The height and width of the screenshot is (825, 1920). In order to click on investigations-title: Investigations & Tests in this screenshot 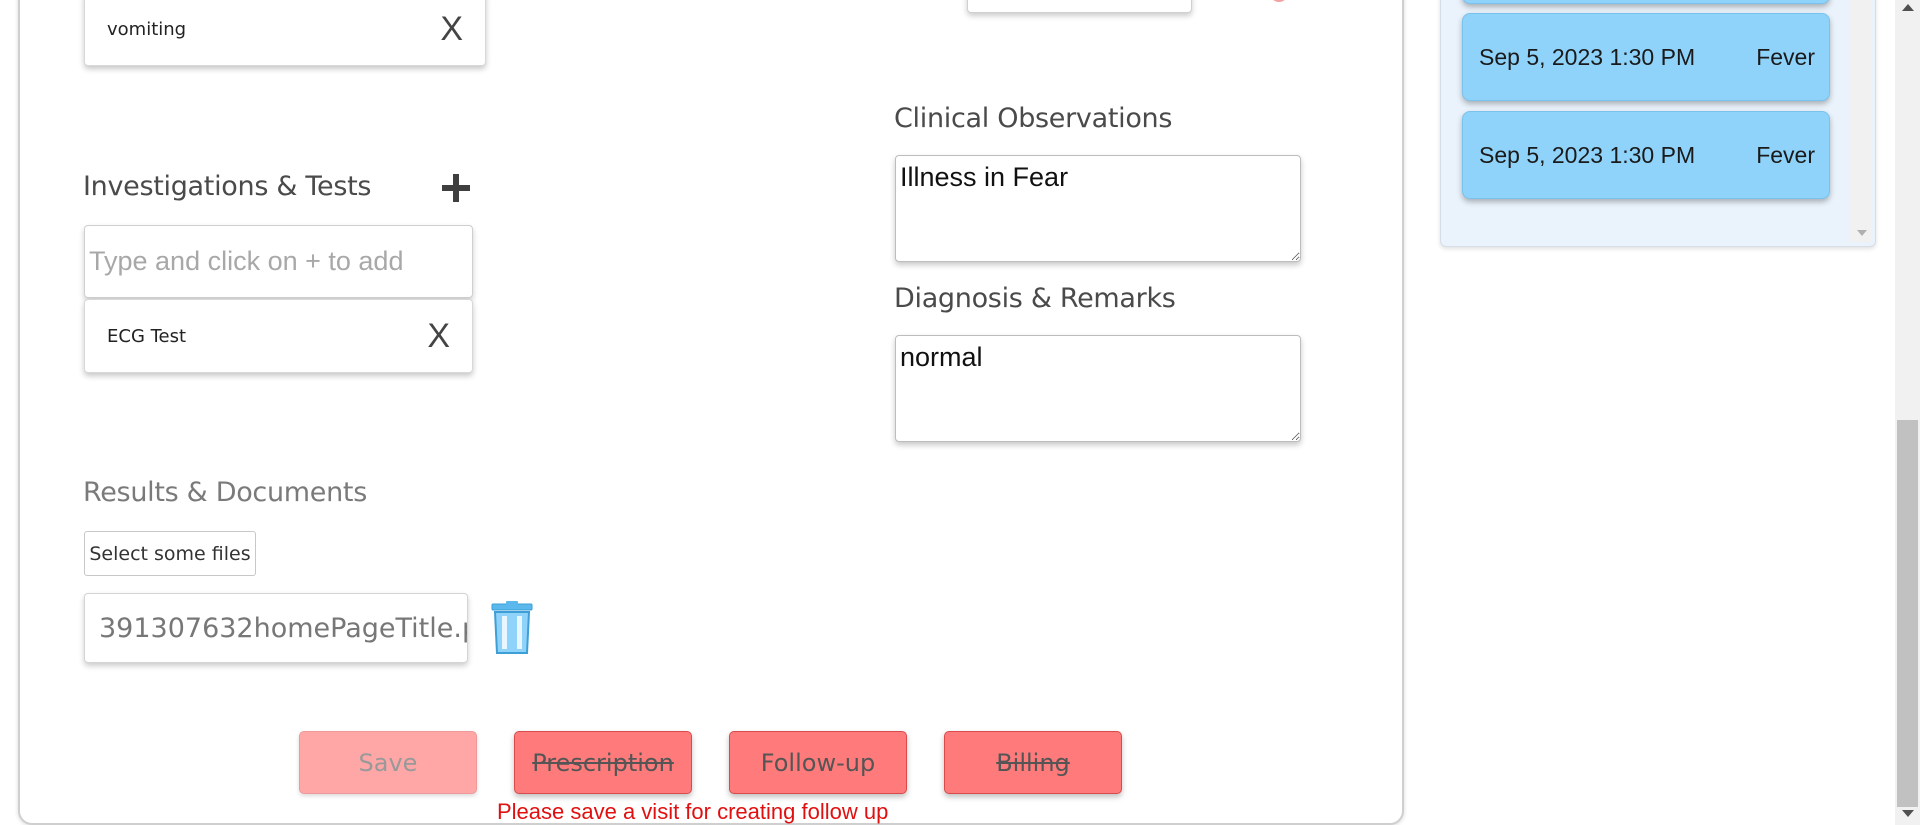, I will do `click(227, 186)`.